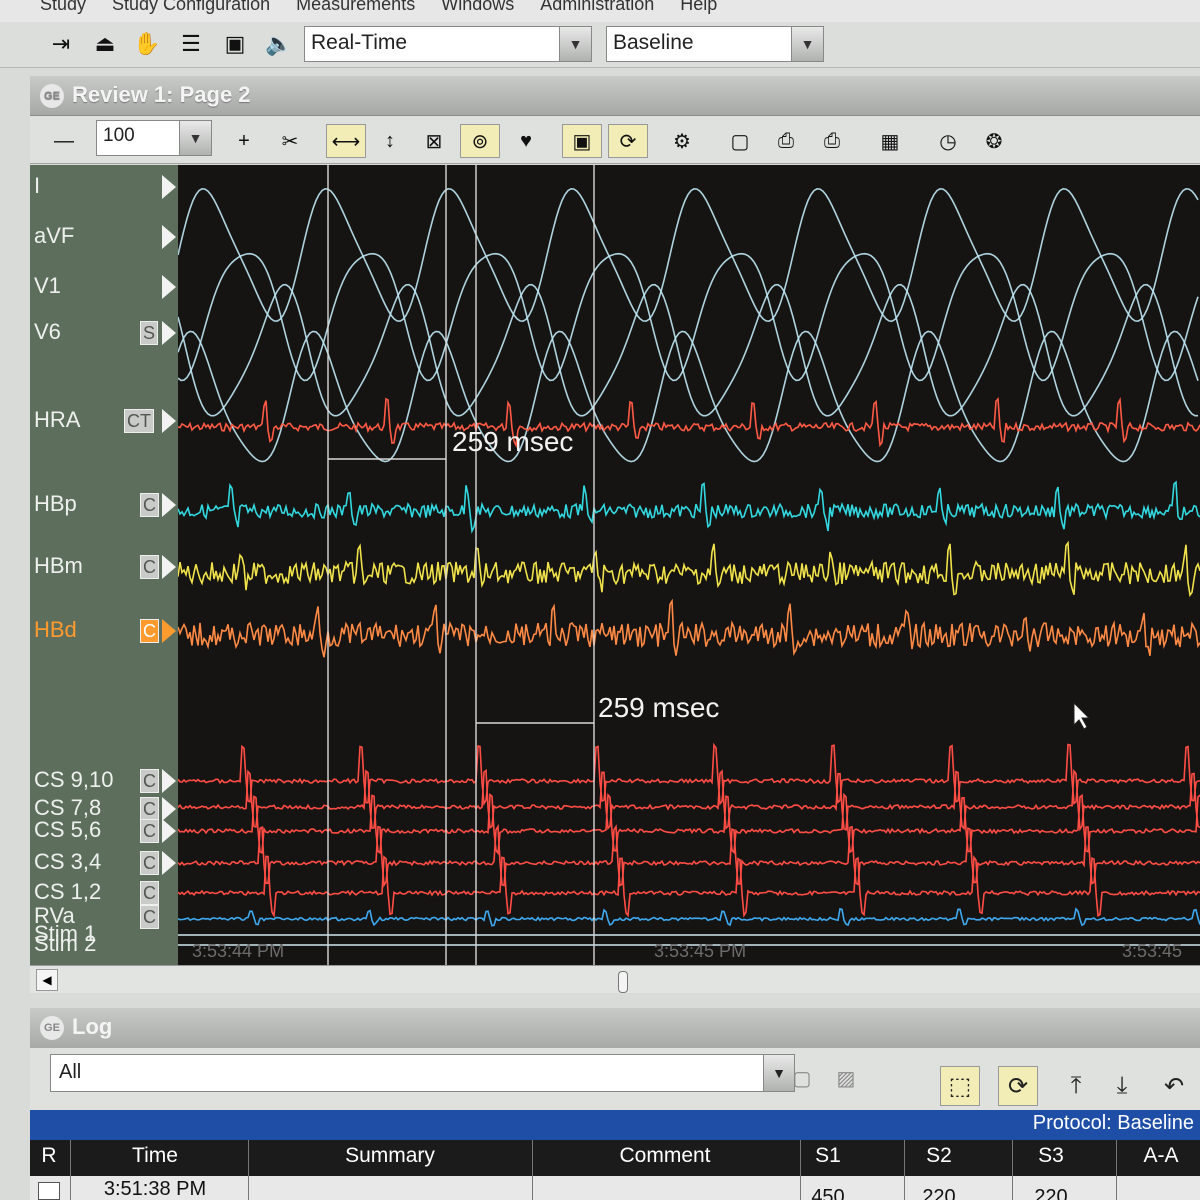  What do you see at coordinates (47, 332) in the screenshot?
I see `channel-label: V6` at bounding box center [47, 332].